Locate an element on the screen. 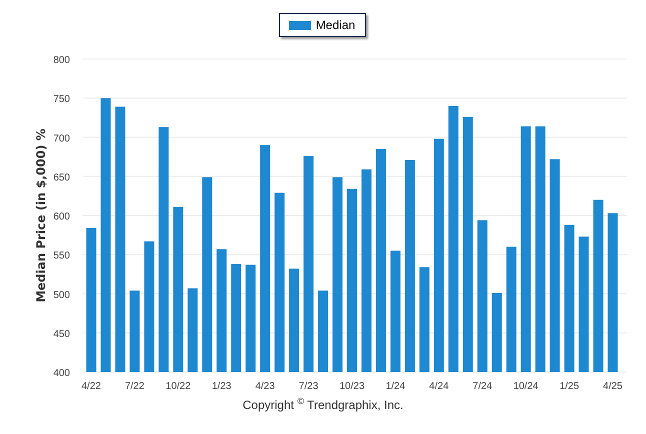  axis-tick-label: 750 is located at coordinates (61, 100).